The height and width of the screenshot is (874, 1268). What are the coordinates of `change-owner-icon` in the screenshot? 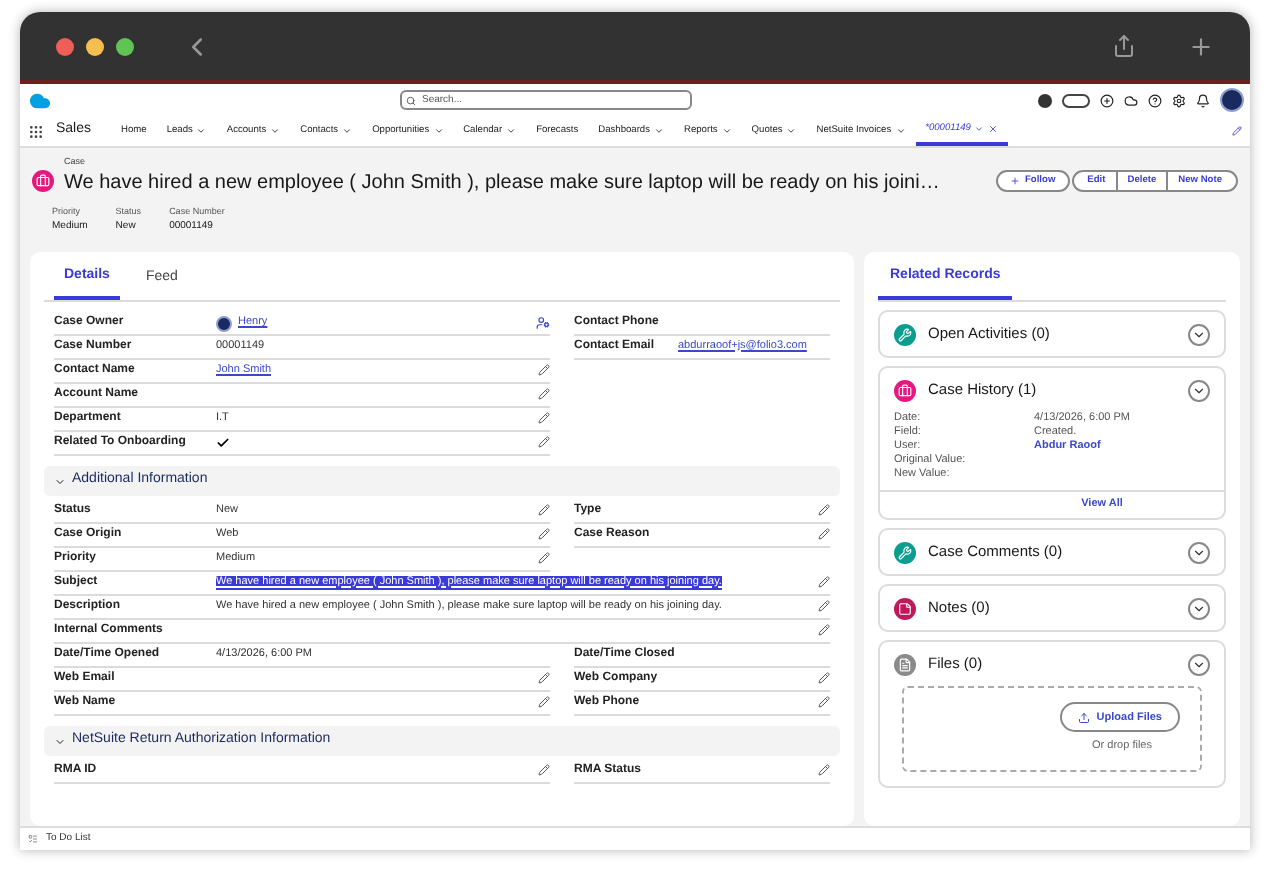 It's located at (543, 323).